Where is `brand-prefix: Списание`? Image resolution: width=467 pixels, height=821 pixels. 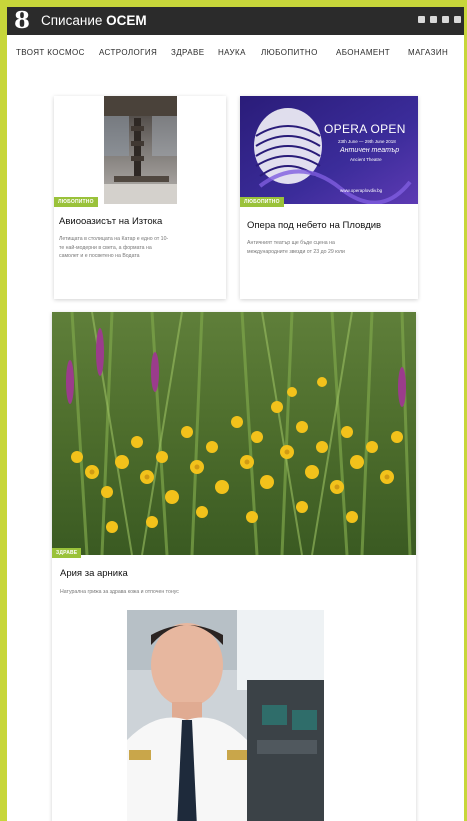 brand-prefix: Списание is located at coordinates (72, 20).